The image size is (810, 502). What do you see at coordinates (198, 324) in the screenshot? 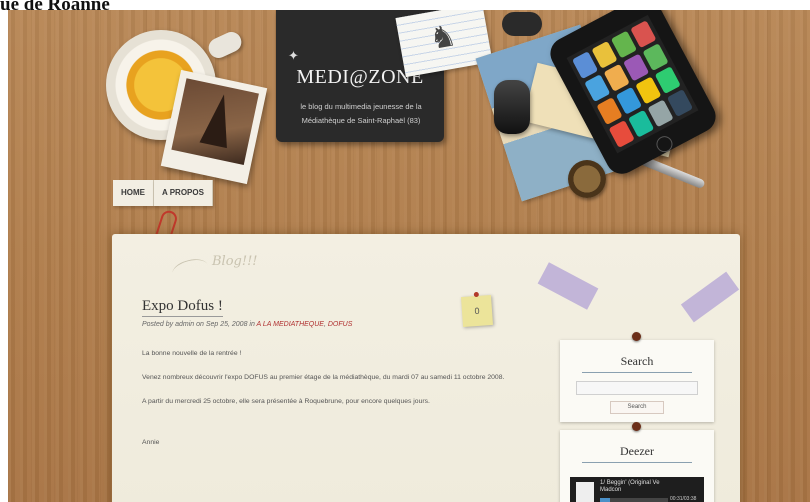
I see `post-meta-prefix: Posted by admin on Sep 25, 2008 in` at bounding box center [198, 324].